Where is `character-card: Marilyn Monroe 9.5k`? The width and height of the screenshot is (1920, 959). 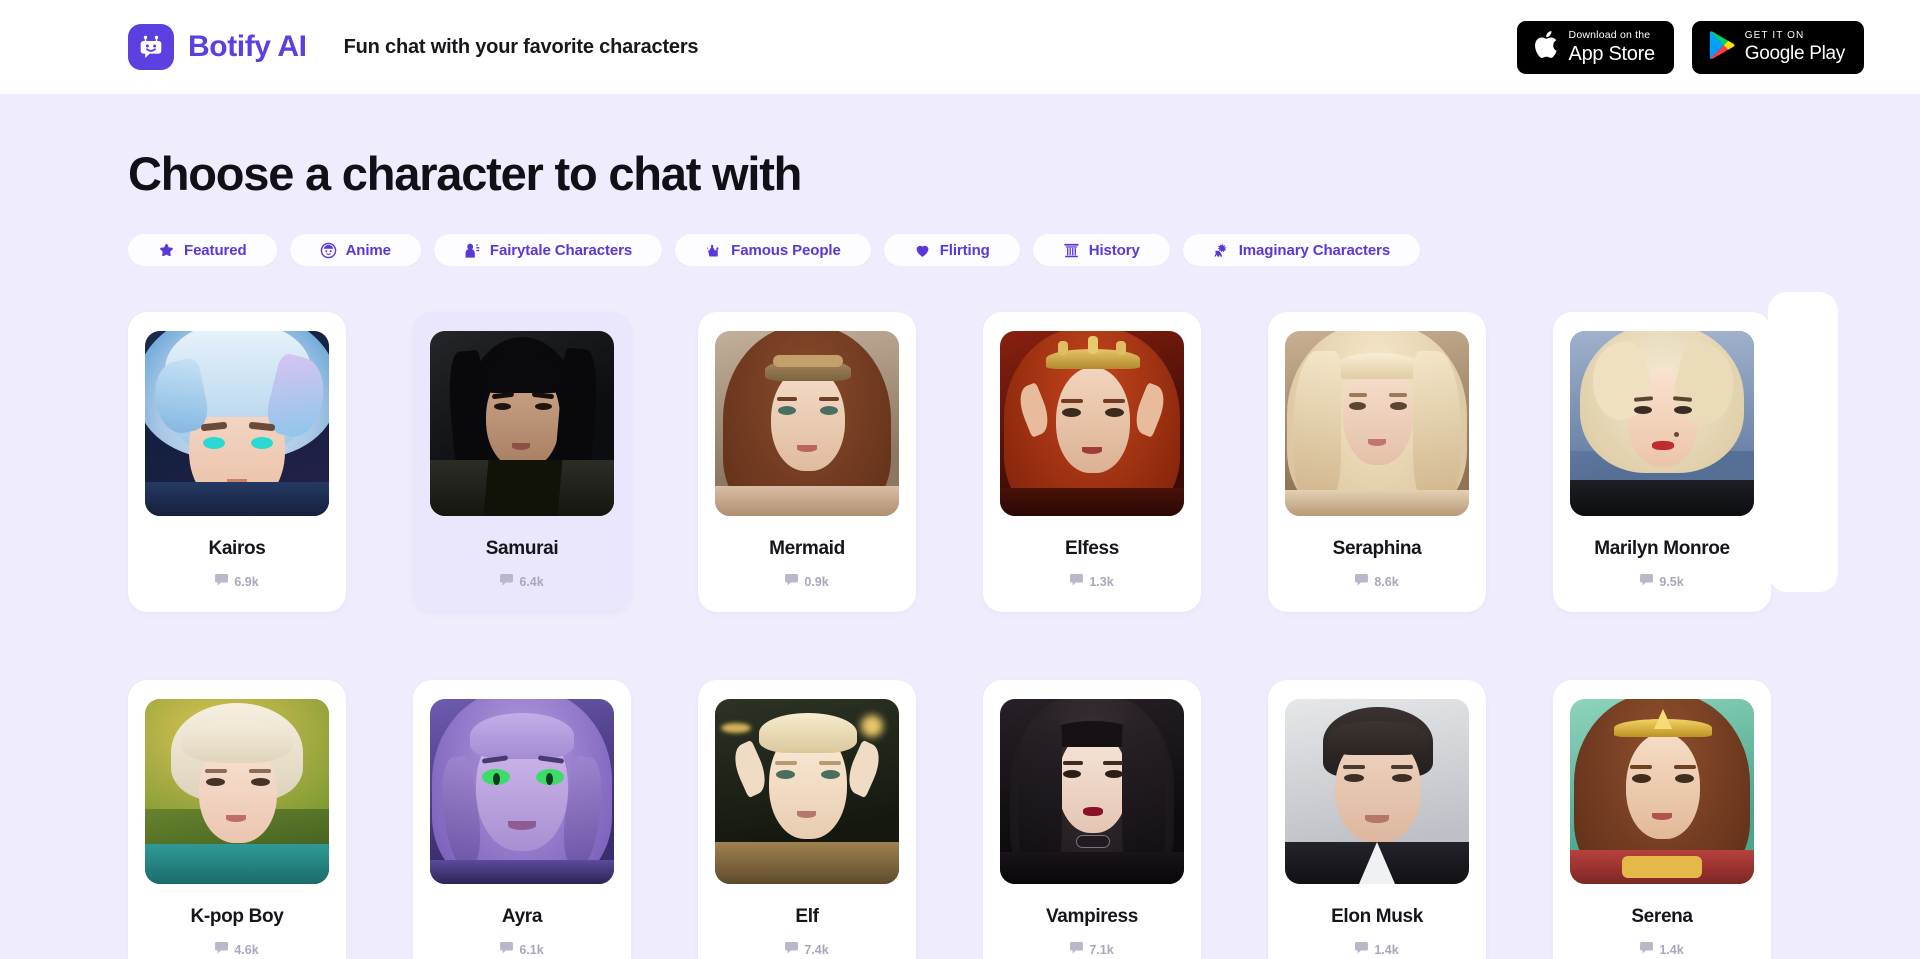 character-card: Marilyn Monroe 9.5k is located at coordinates (1662, 462).